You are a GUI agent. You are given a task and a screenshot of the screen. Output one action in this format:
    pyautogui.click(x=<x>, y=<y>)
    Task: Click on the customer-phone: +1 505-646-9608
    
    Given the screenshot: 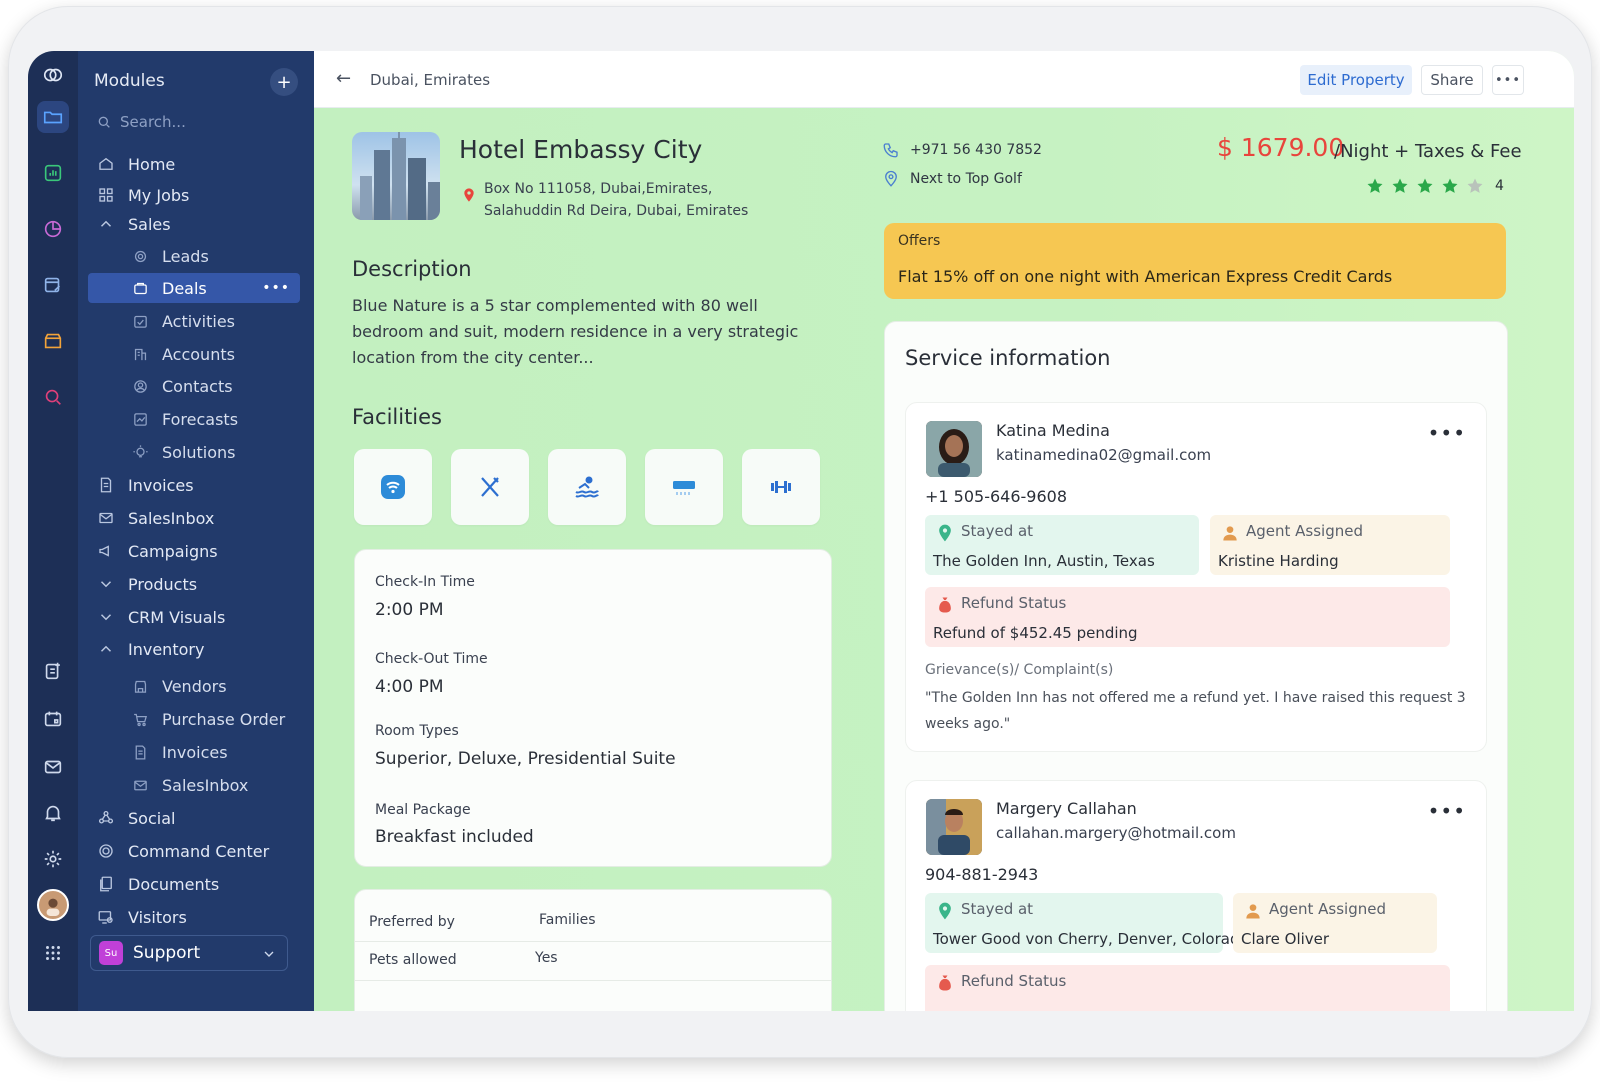 What is the action you would take?
    pyautogui.click(x=996, y=496)
    